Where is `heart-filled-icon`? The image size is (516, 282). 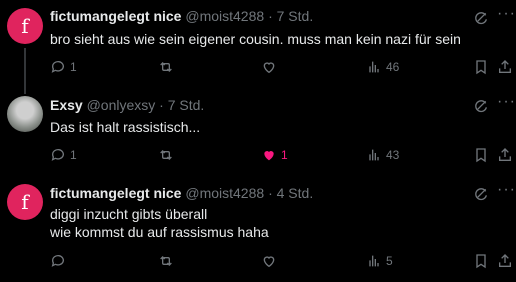
heart-filled-icon is located at coordinates (269, 156).